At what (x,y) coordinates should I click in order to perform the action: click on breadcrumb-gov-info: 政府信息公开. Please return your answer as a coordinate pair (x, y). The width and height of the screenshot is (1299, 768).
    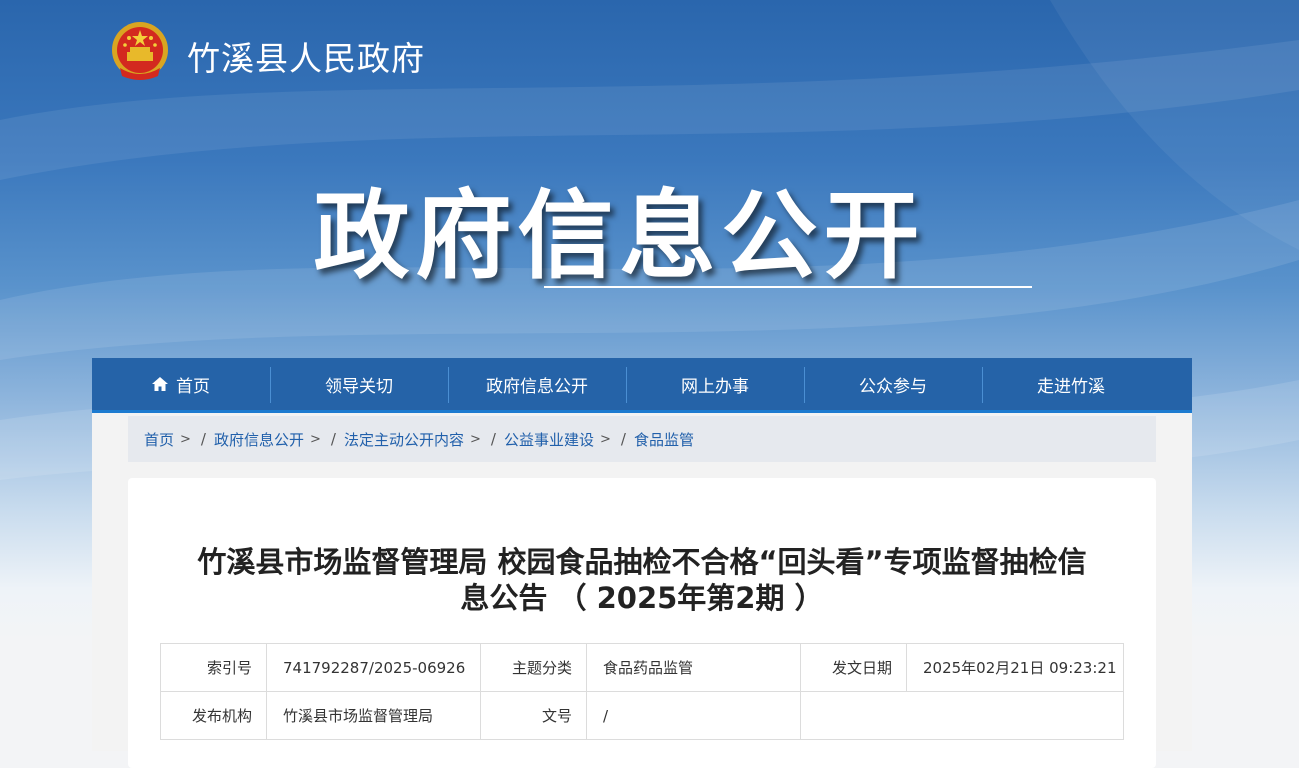
    Looking at the image, I should click on (259, 439).